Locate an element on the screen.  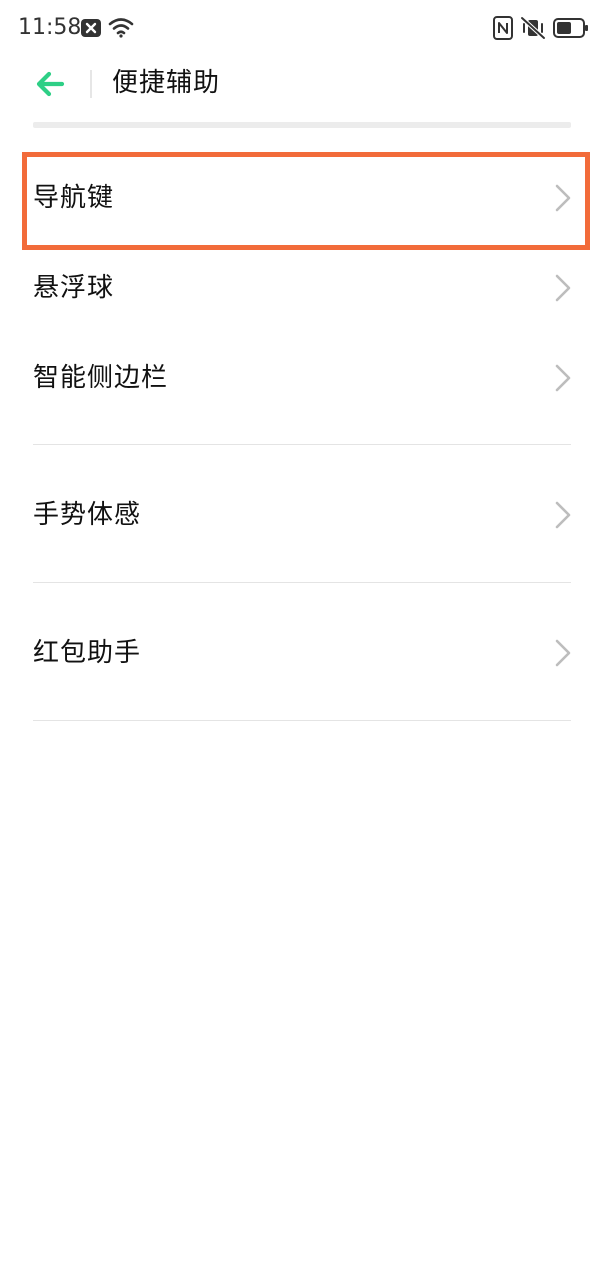
back-button is located at coordinates (52, 84).